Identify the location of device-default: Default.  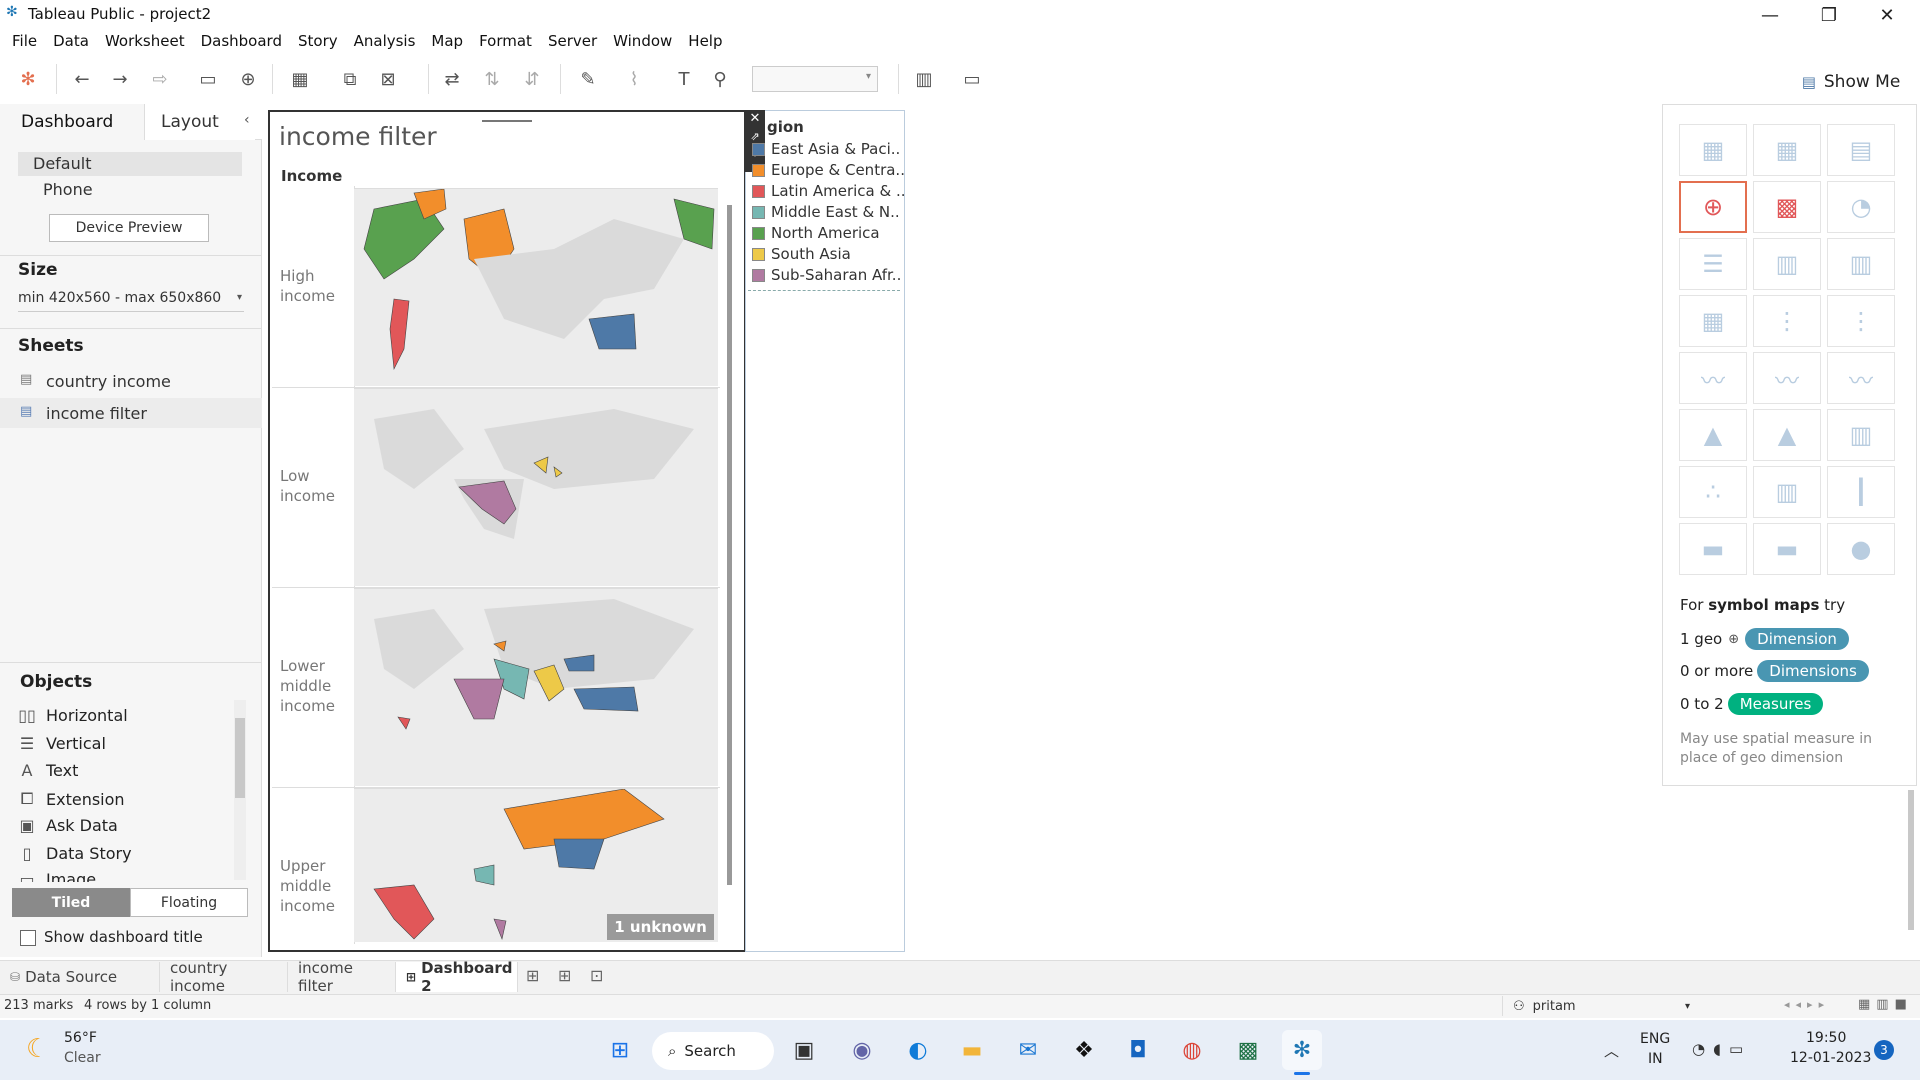
(62, 163).